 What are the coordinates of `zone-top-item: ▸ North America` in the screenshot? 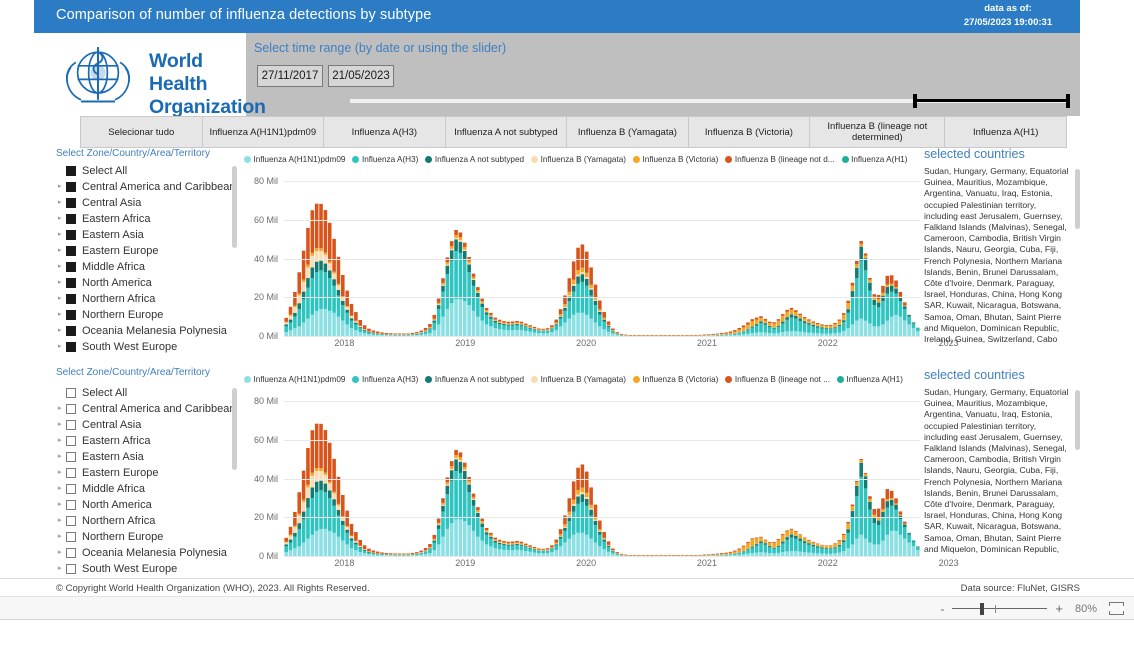 It's located at (147, 283).